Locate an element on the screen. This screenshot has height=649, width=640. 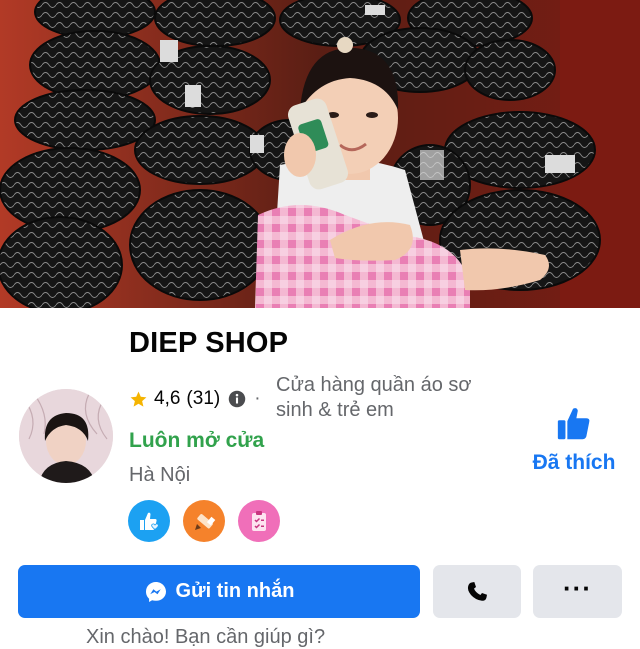
rating-value: 4,6 is located at coordinates (167, 398).